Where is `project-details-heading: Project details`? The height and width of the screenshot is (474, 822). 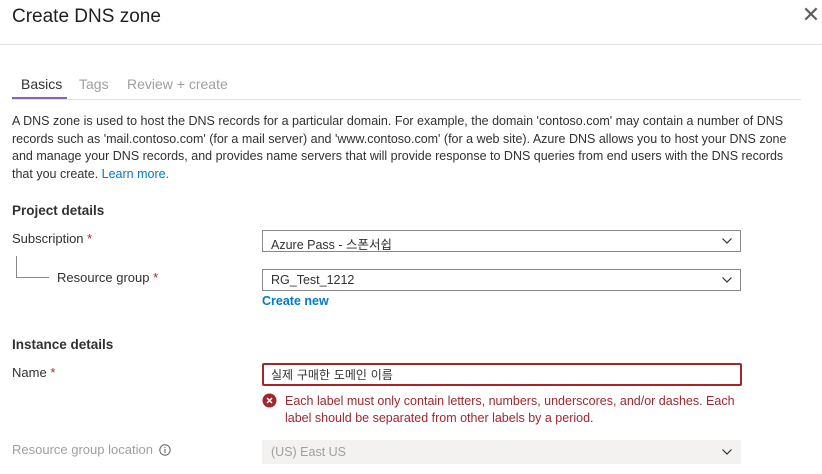 project-details-heading: Project details is located at coordinates (58, 210).